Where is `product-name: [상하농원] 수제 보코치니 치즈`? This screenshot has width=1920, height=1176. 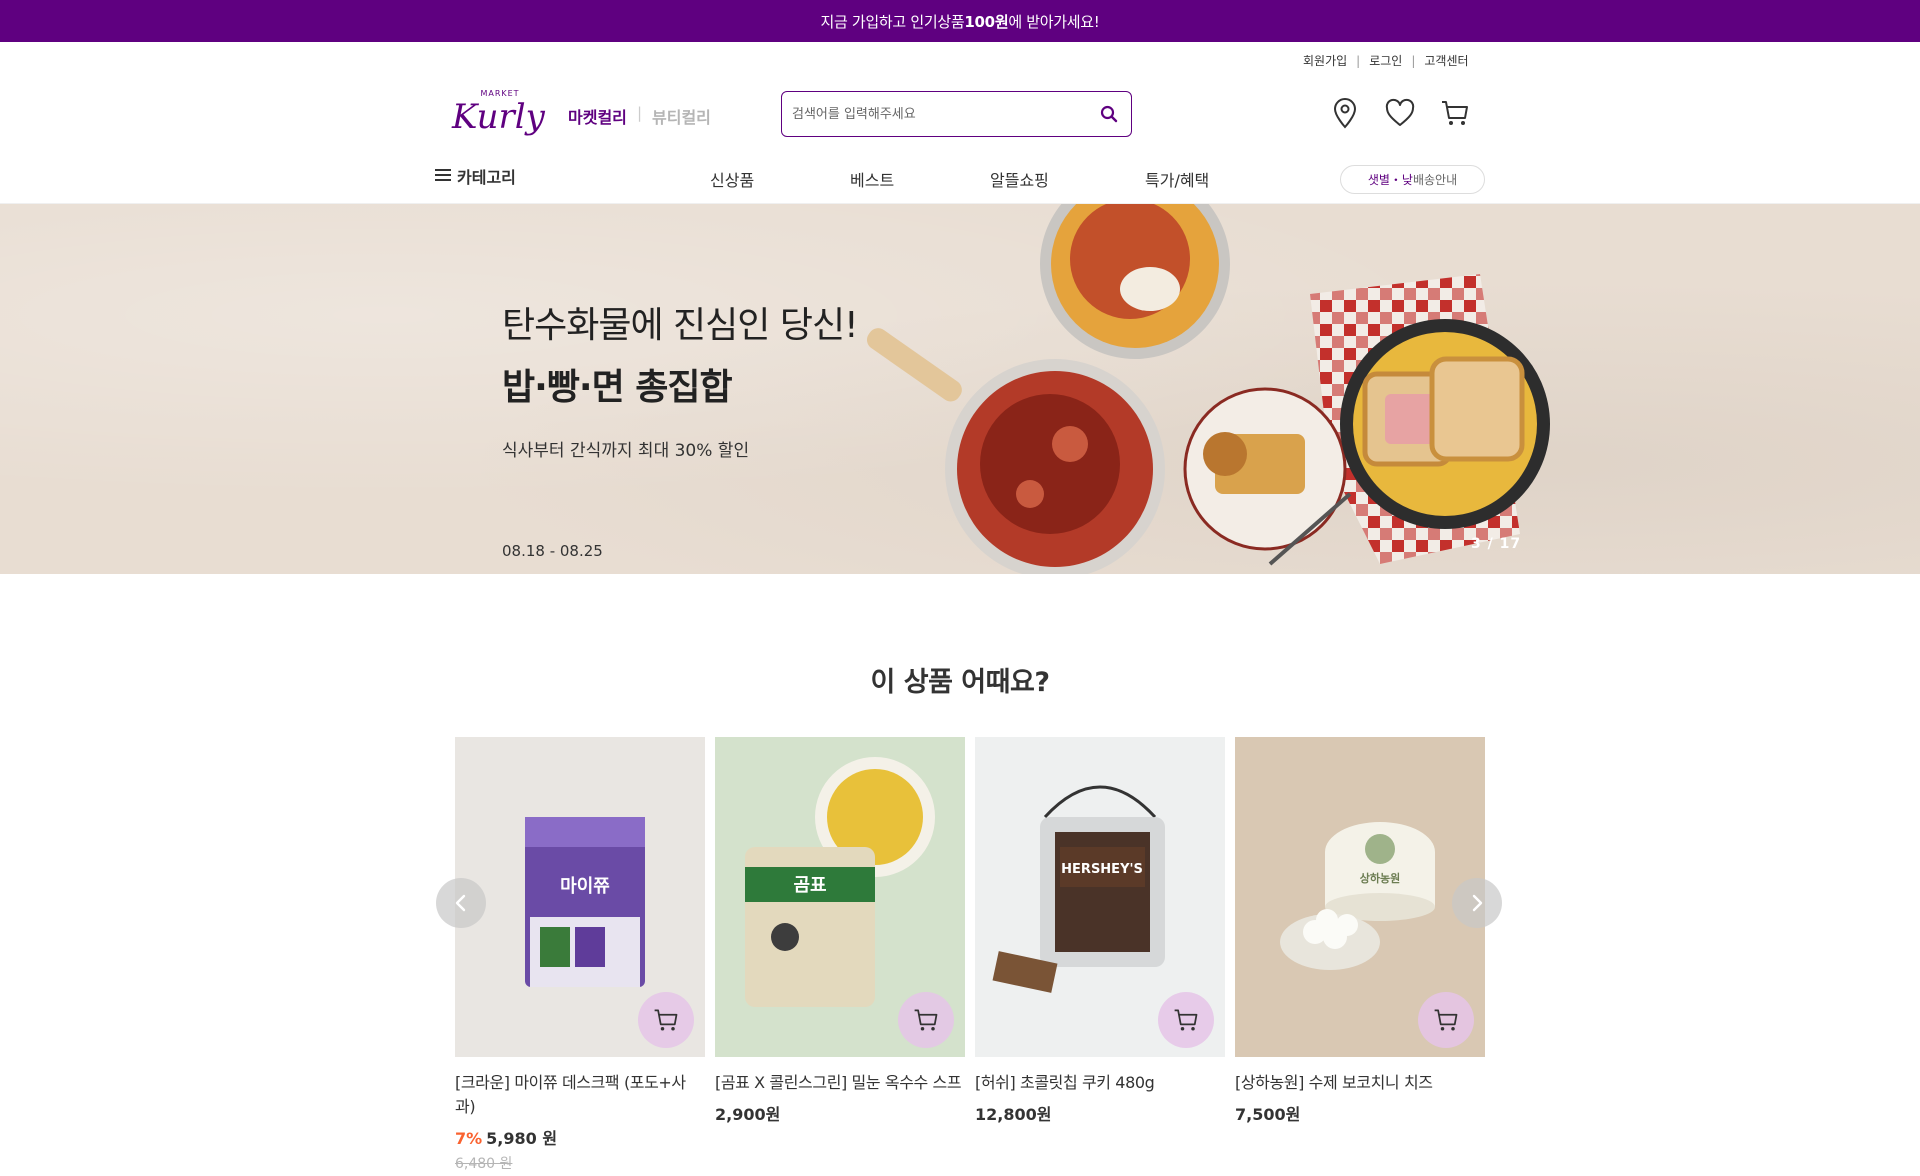
product-name: [상하농원] 수제 보코치니 치즈 is located at coordinates (1360, 1083).